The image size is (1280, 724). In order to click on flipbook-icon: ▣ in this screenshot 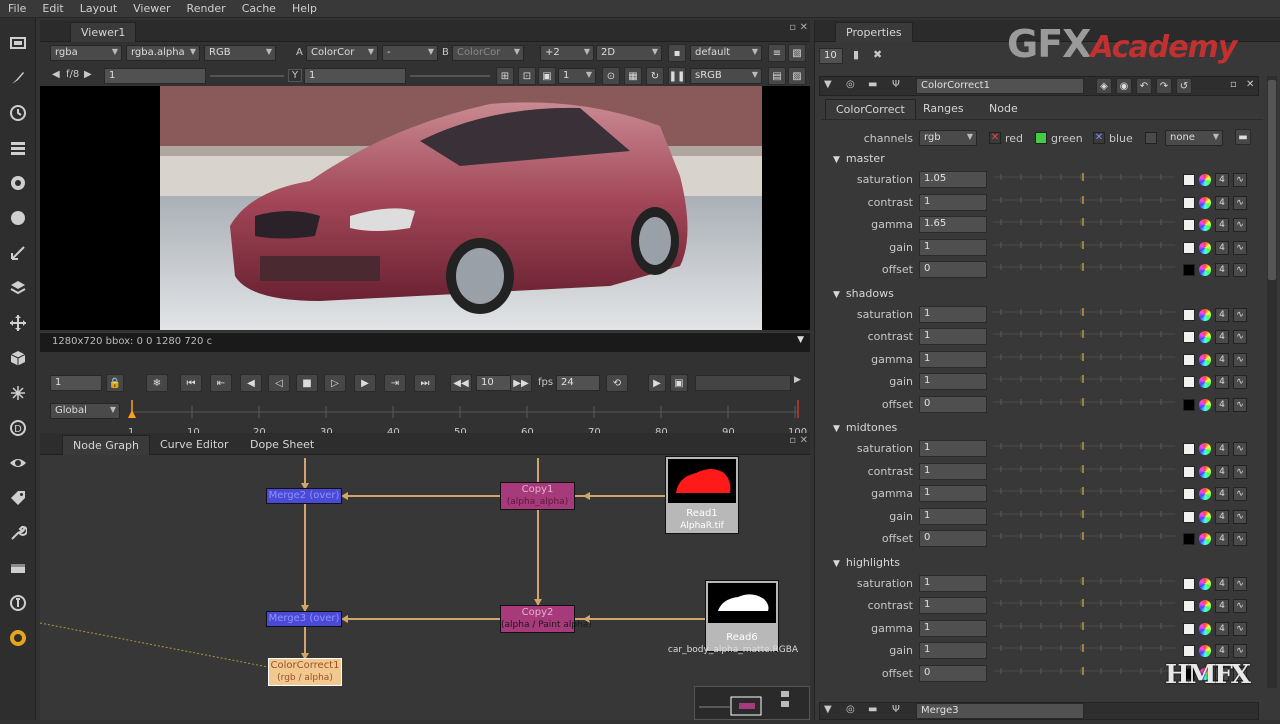, I will do `click(679, 383)`.